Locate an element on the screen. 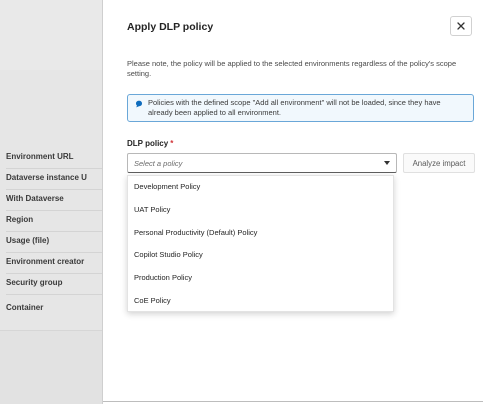 The image size is (483, 404). policy-option-copilot-studio: Copilot Studio Policy is located at coordinates (260, 255).